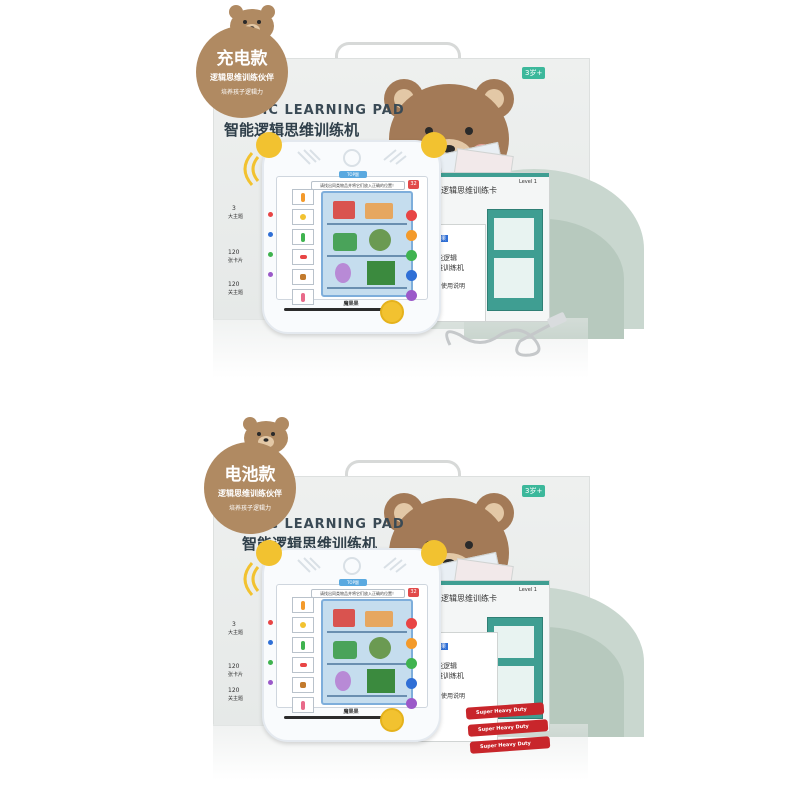 The width and height of the screenshot is (800, 800). I want to click on variant-badge-title: 电池款, so click(250, 474).